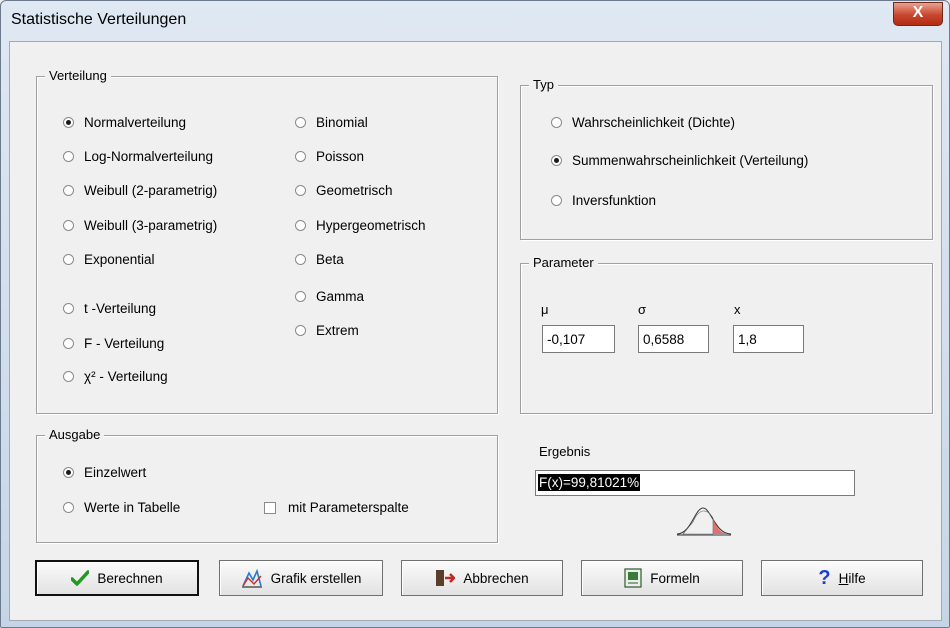 Image resolution: width=950 pixels, height=628 pixels. I want to click on option-label: χ² - Verteilung, so click(126, 376).